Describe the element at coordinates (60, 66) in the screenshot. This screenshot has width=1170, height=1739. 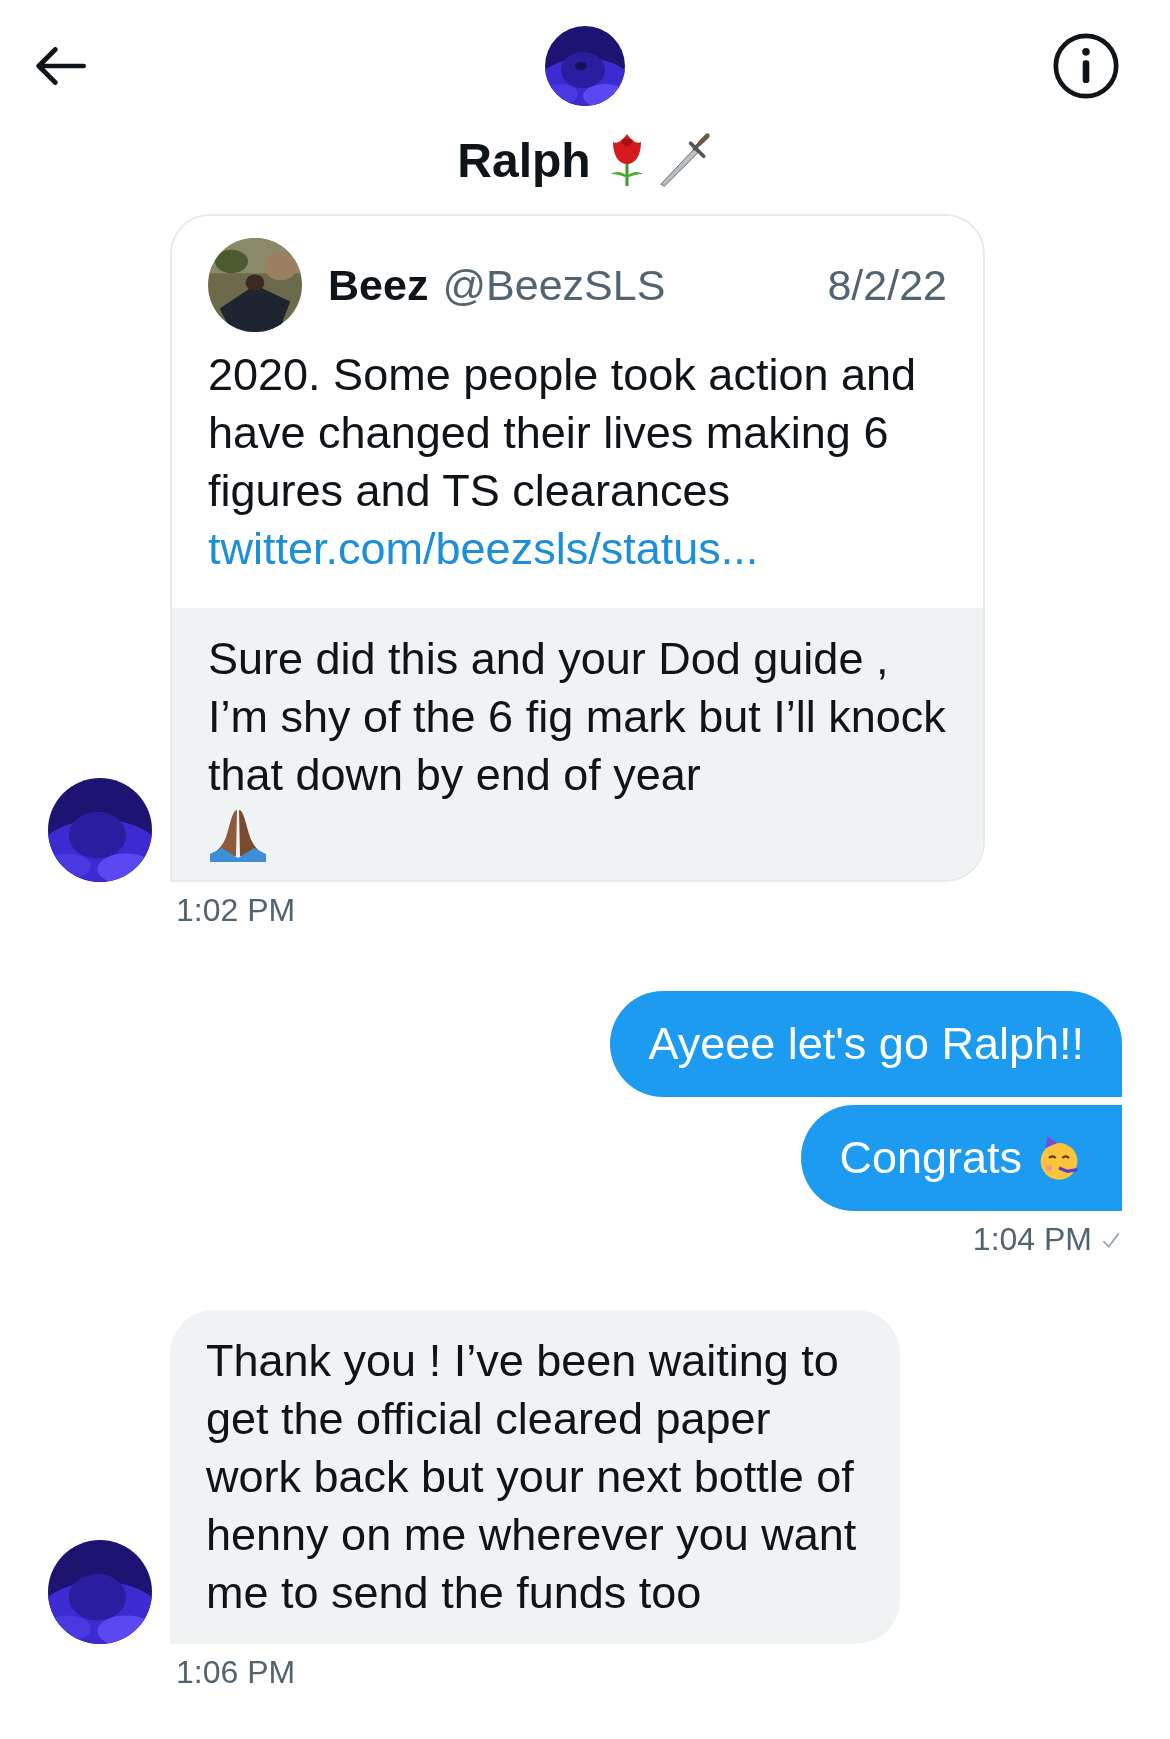
I see `back-icon` at that location.